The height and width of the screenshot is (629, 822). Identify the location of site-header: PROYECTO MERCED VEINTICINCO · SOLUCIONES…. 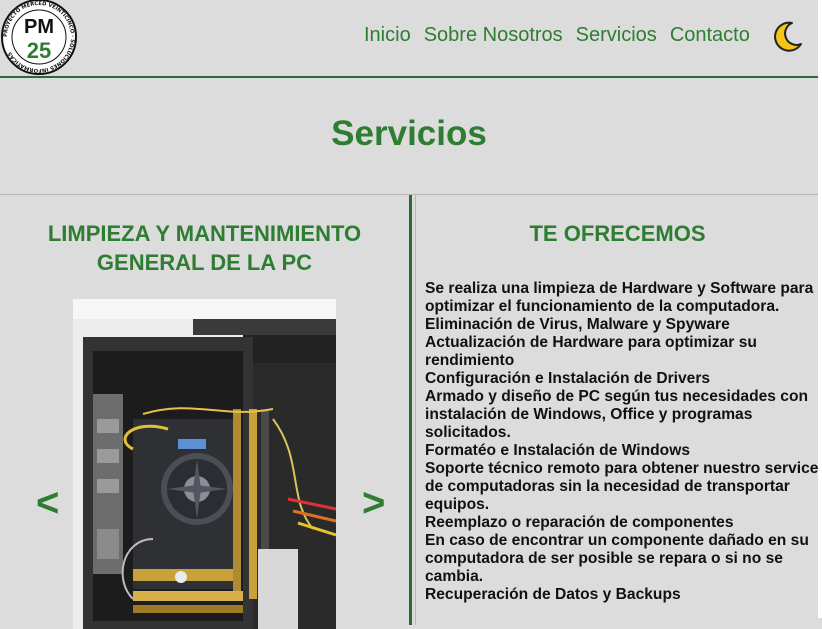
(409, 39).